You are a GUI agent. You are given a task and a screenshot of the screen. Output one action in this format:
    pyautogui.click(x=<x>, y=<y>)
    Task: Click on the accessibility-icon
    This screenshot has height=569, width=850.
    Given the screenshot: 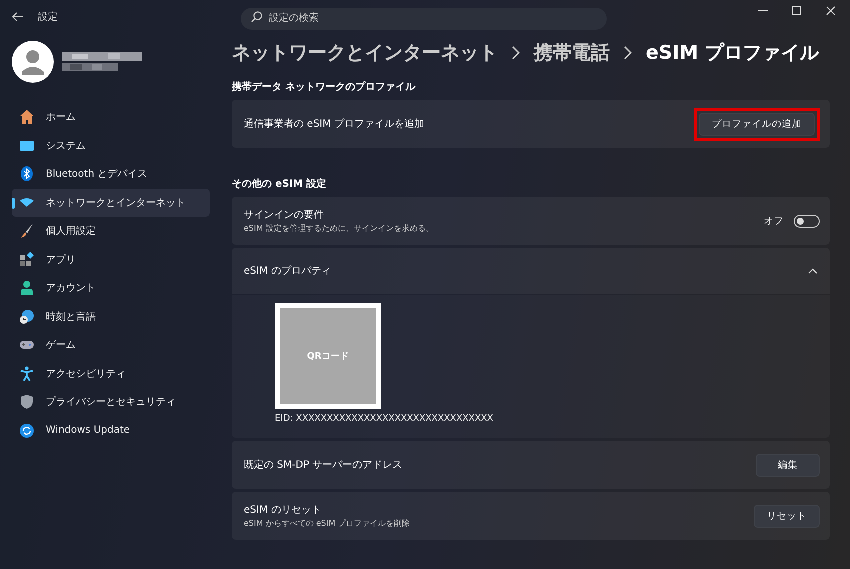 What is the action you would take?
    pyautogui.click(x=27, y=374)
    